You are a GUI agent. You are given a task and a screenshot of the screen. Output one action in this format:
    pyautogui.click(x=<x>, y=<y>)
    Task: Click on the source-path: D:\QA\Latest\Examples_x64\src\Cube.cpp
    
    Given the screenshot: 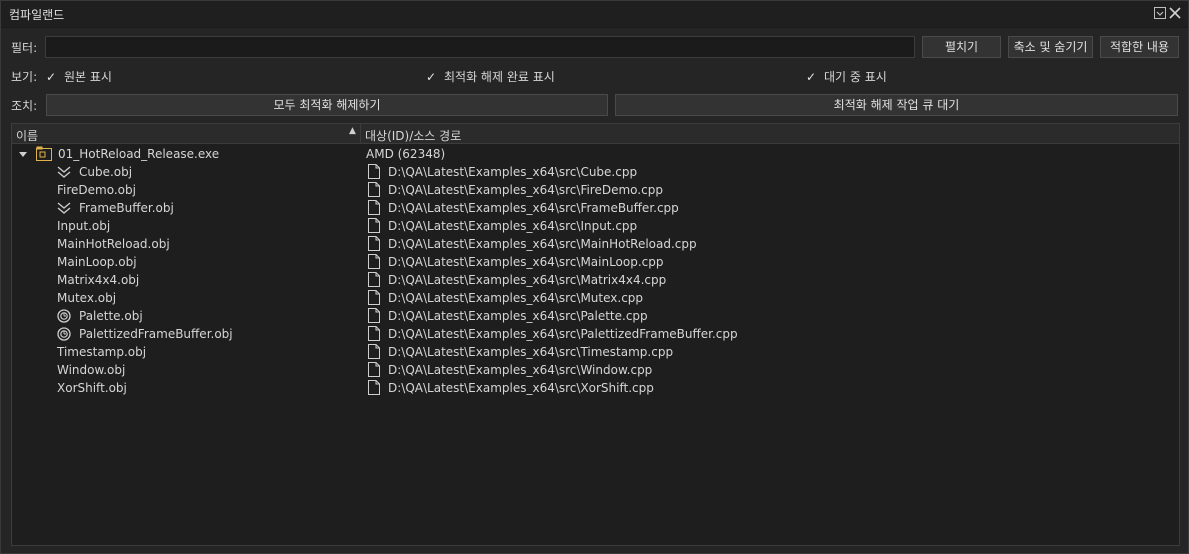 What is the action you would take?
    pyautogui.click(x=513, y=172)
    